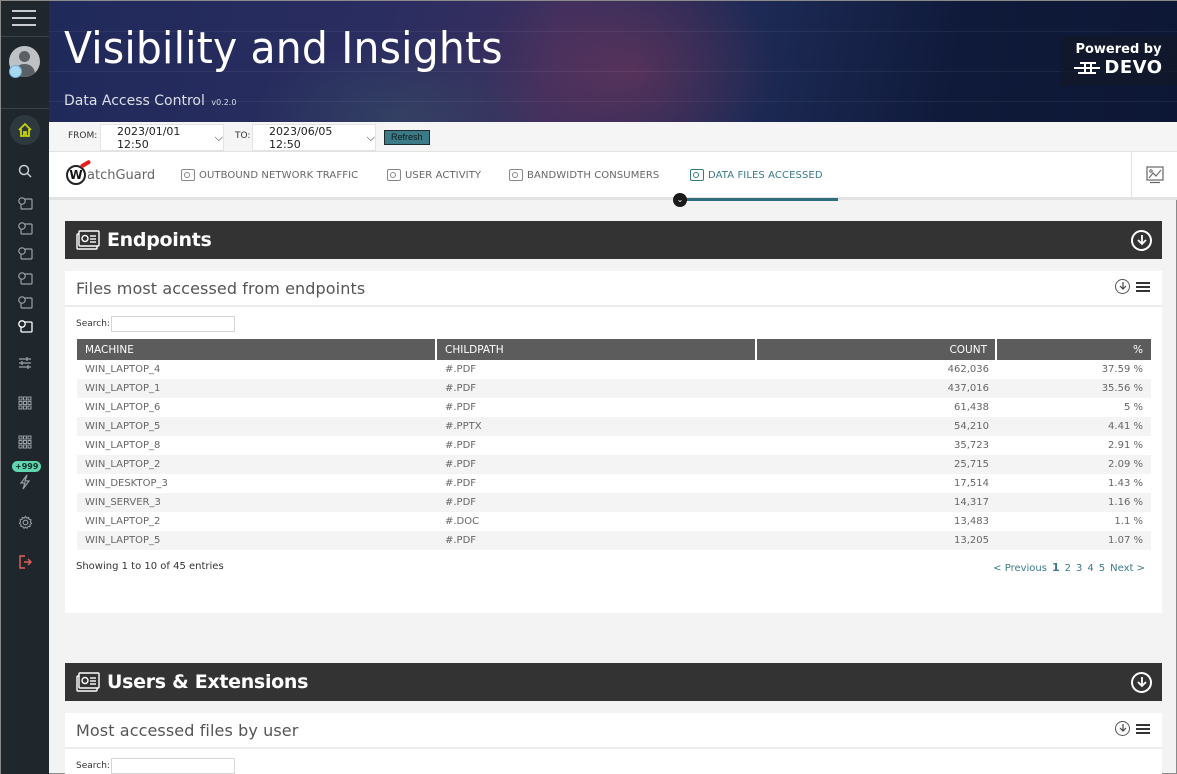  Describe the element at coordinates (756, 175) in the screenshot. I see `tab-data-files-accessed: DATA FILES ACCESSED` at that location.